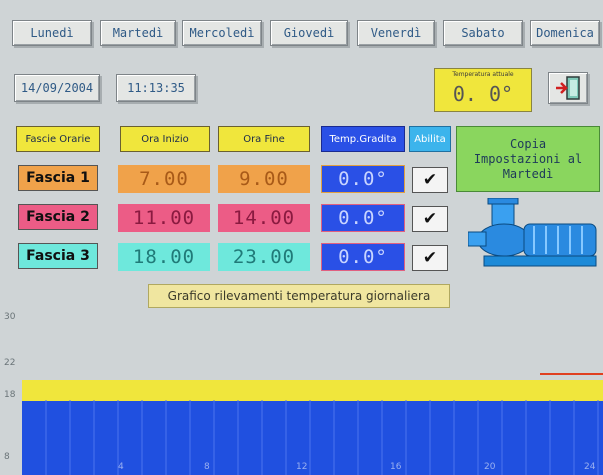  I want to click on exit-button, so click(568, 88).